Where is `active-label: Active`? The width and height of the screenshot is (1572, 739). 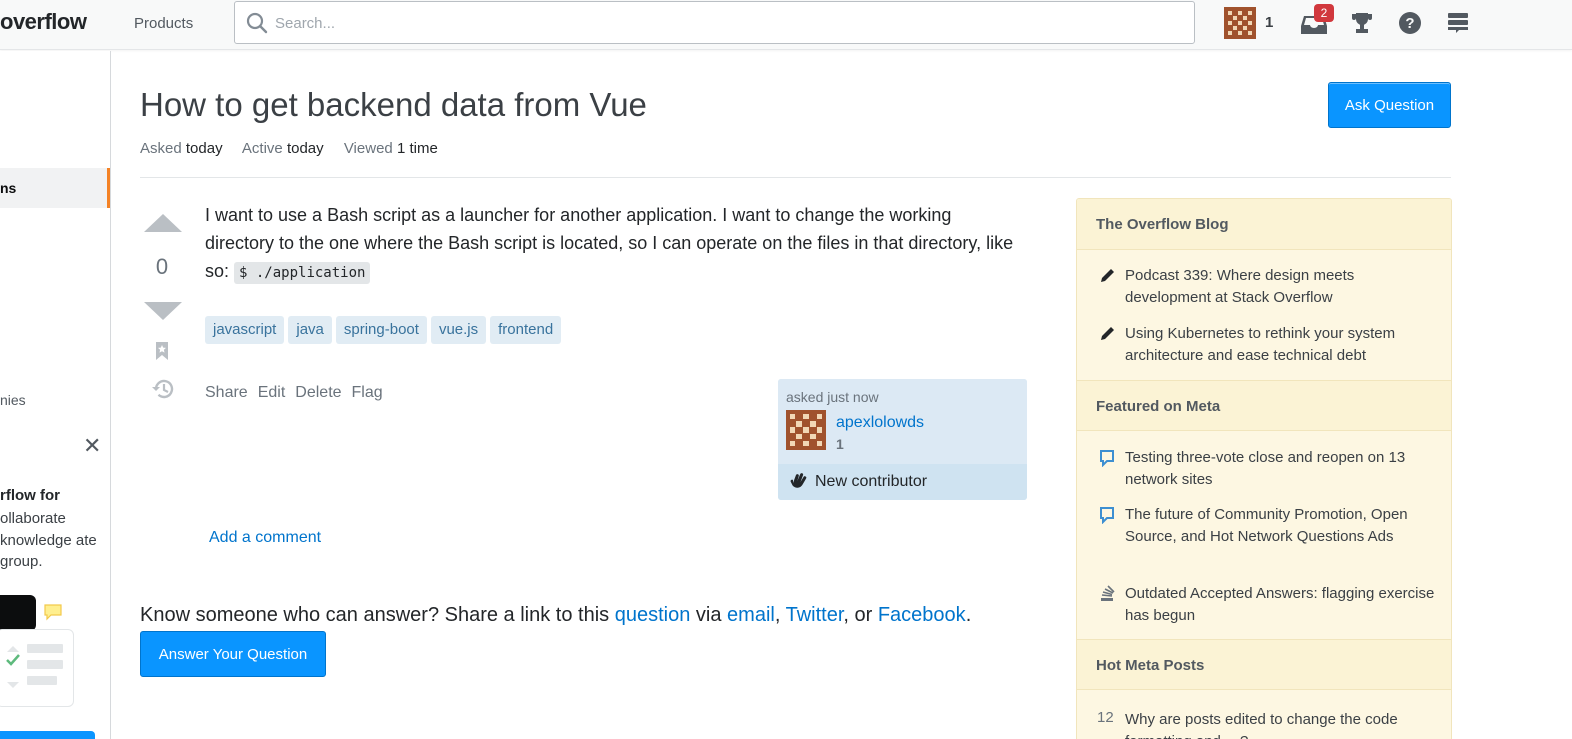 active-label: Active is located at coordinates (262, 148).